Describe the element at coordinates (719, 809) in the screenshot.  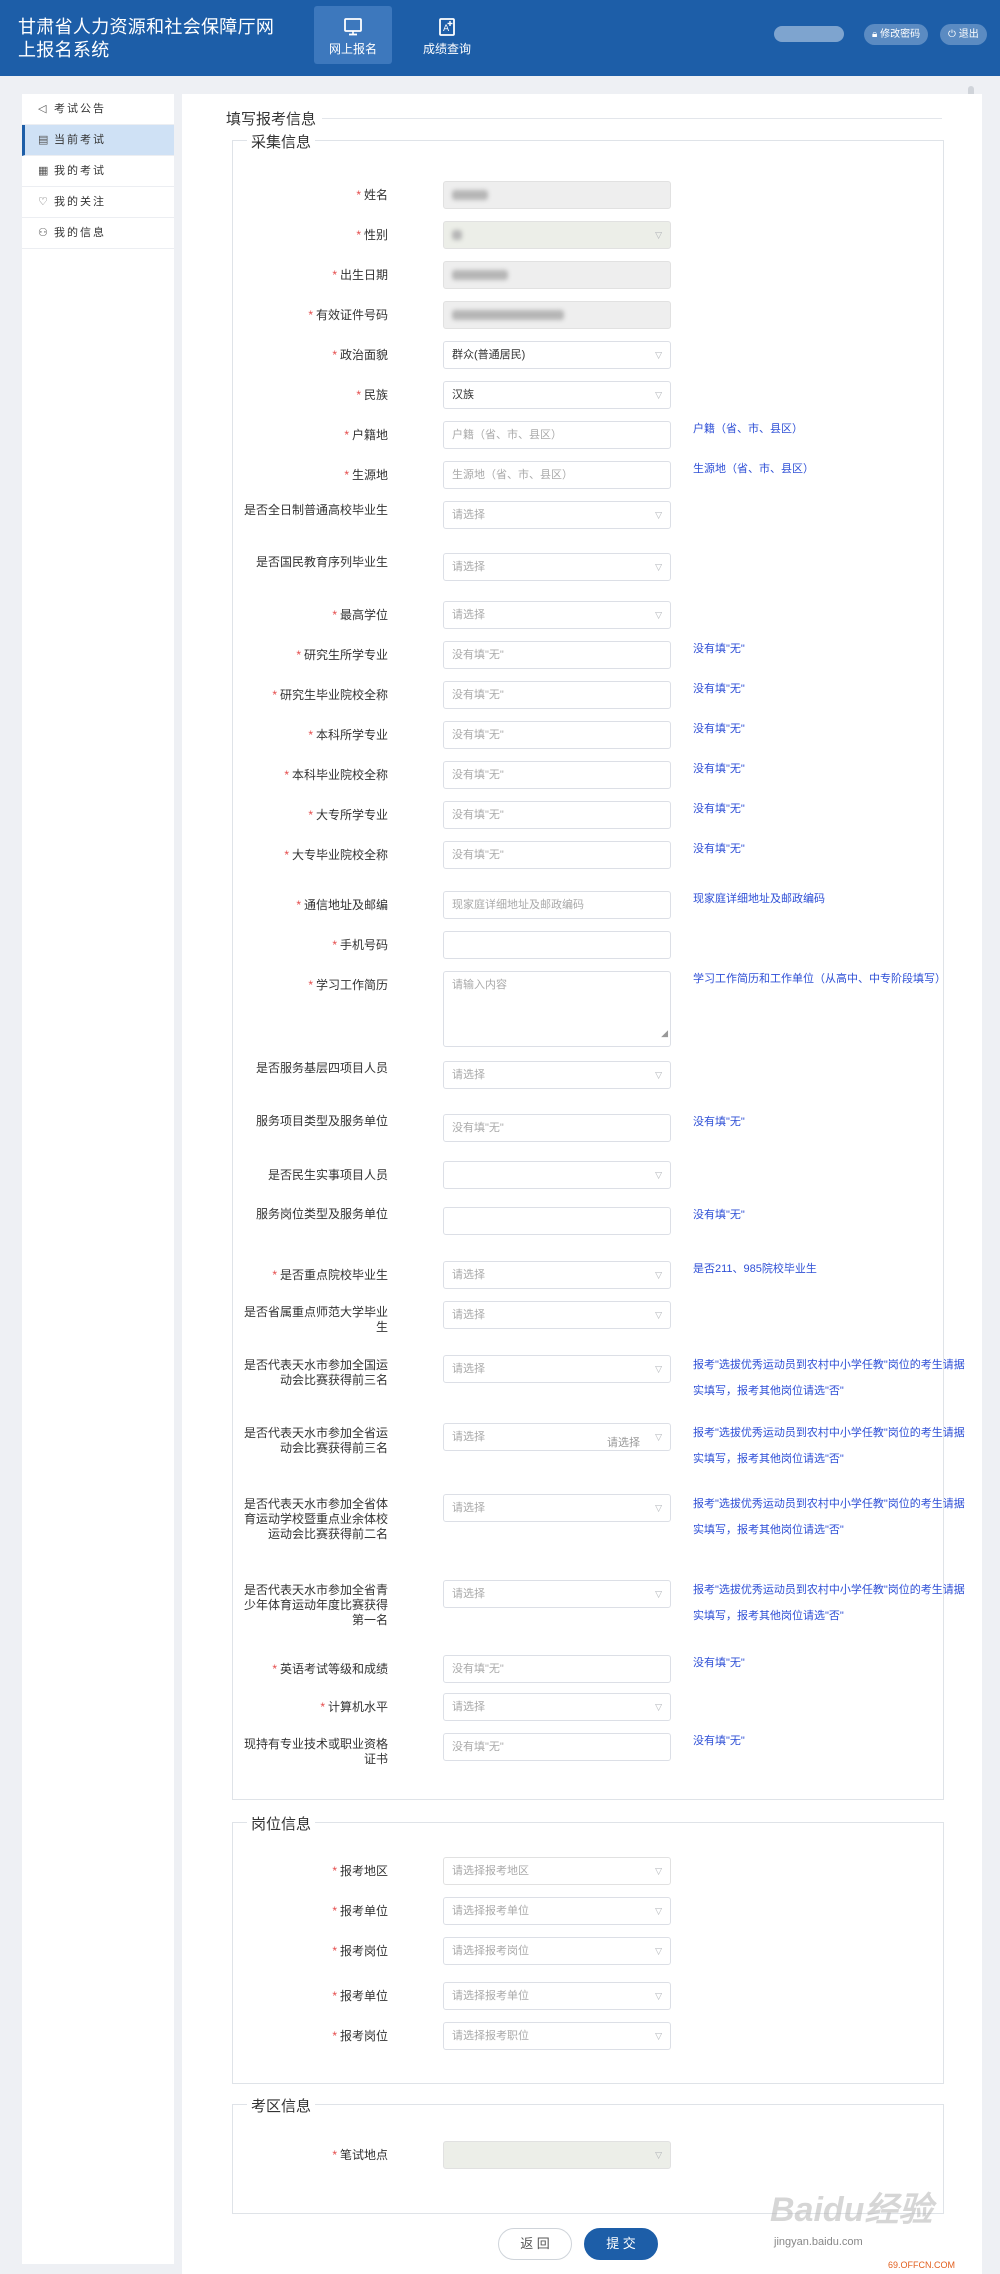
I see `college-major-hint: 没有填"无"` at that location.